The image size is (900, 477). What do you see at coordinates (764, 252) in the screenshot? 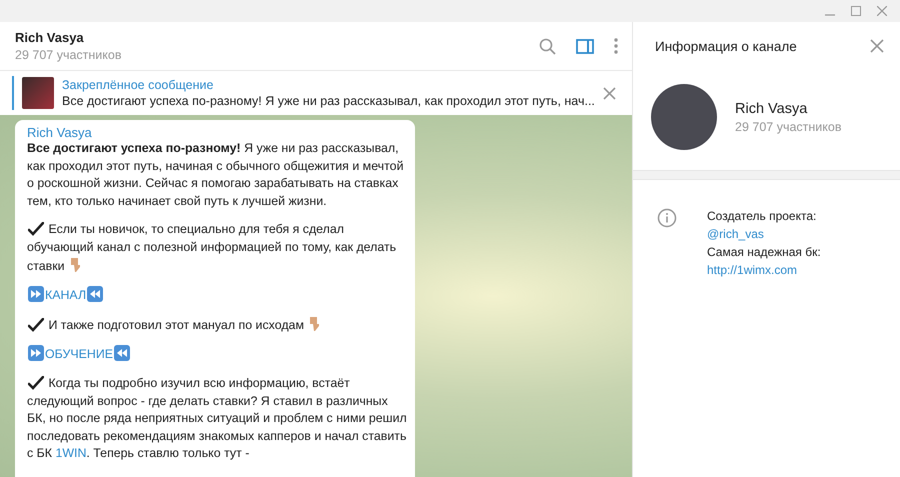
I see `info-label: Самая надежная бк:` at bounding box center [764, 252].